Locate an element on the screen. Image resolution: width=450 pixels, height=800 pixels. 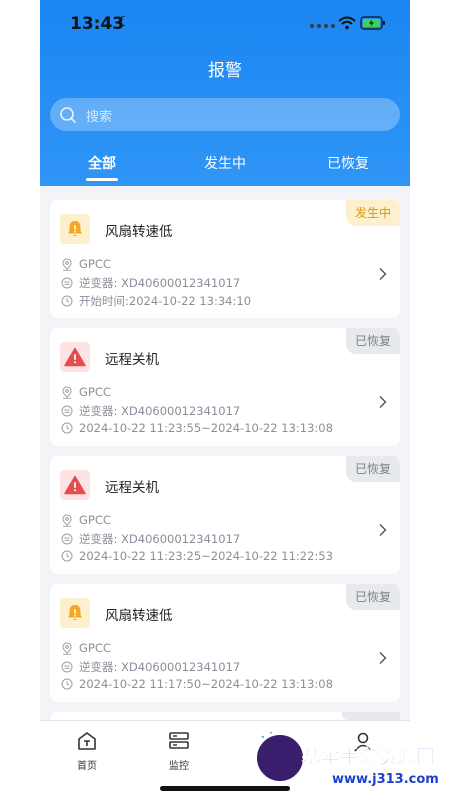
search-input: 搜索 is located at coordinates (225, 114).